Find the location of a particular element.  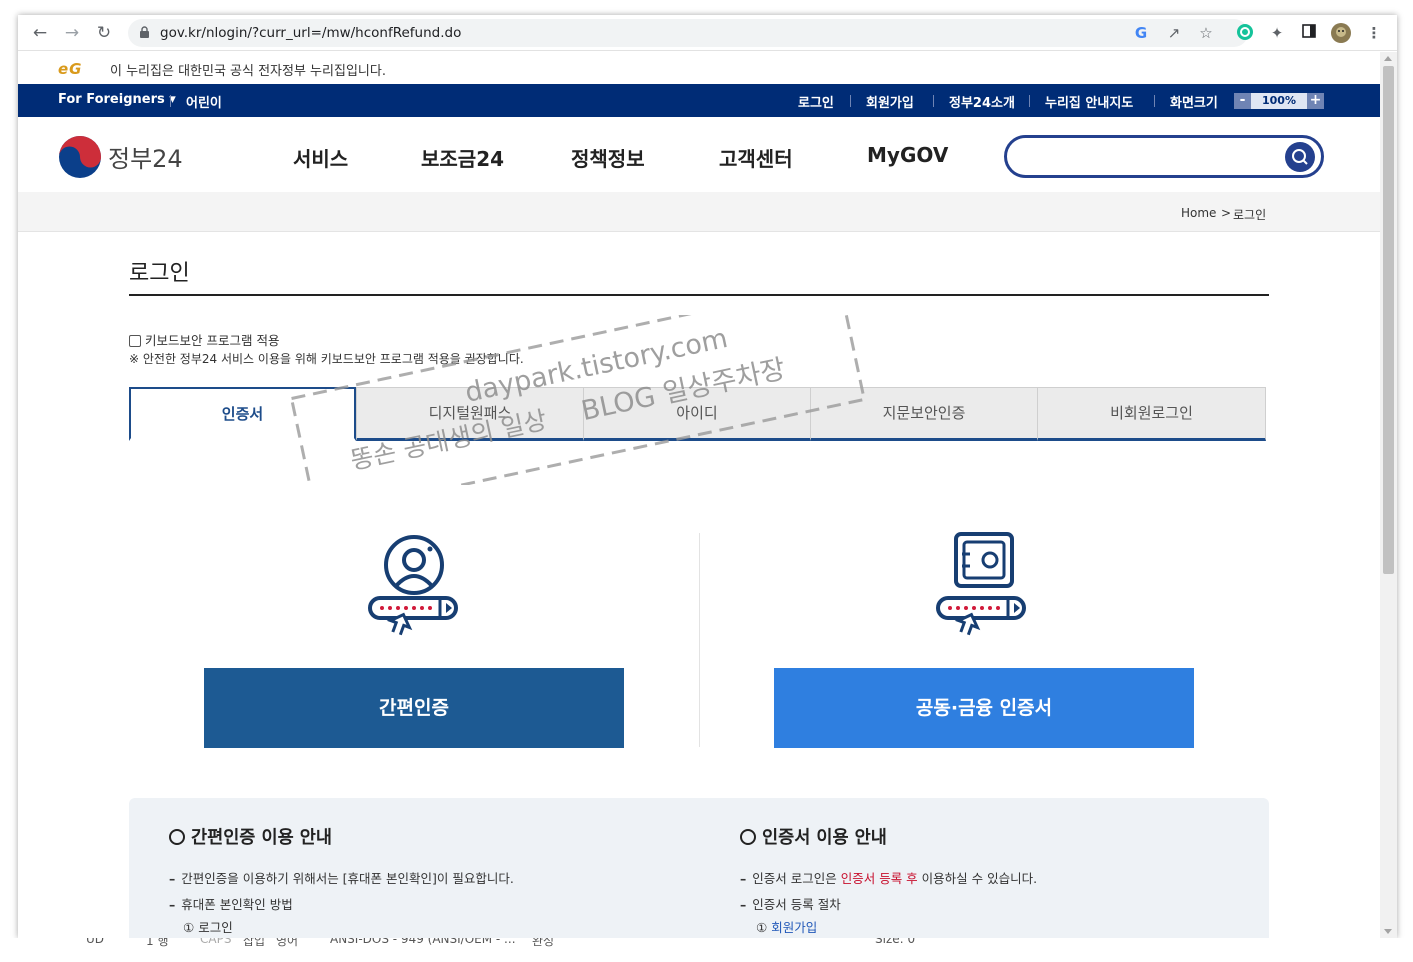

zoom-out-button: - is located at coordinates (1242, 101).